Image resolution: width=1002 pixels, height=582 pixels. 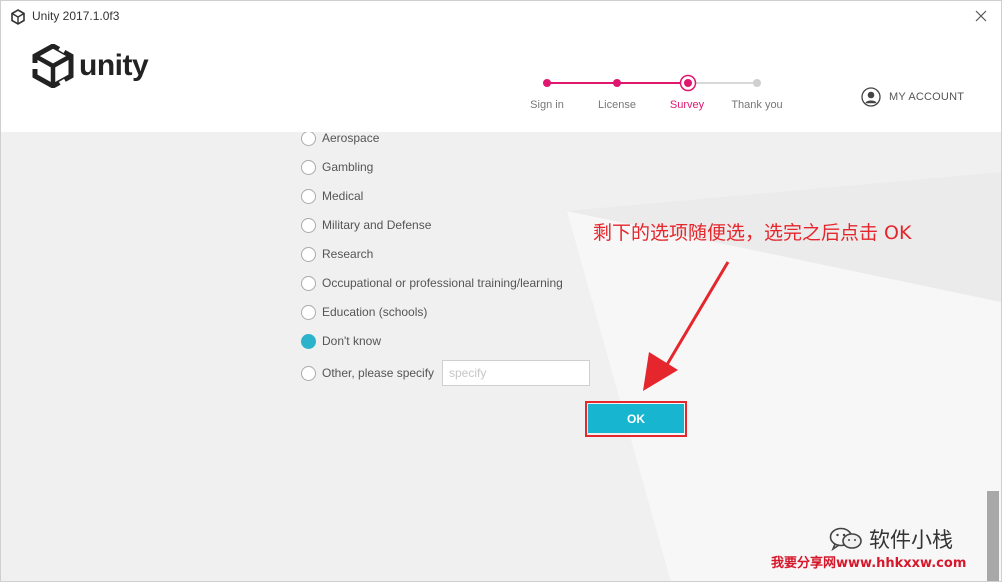 I want to click on step-label-thank-you: Thank you, so click(x=757, y=105).